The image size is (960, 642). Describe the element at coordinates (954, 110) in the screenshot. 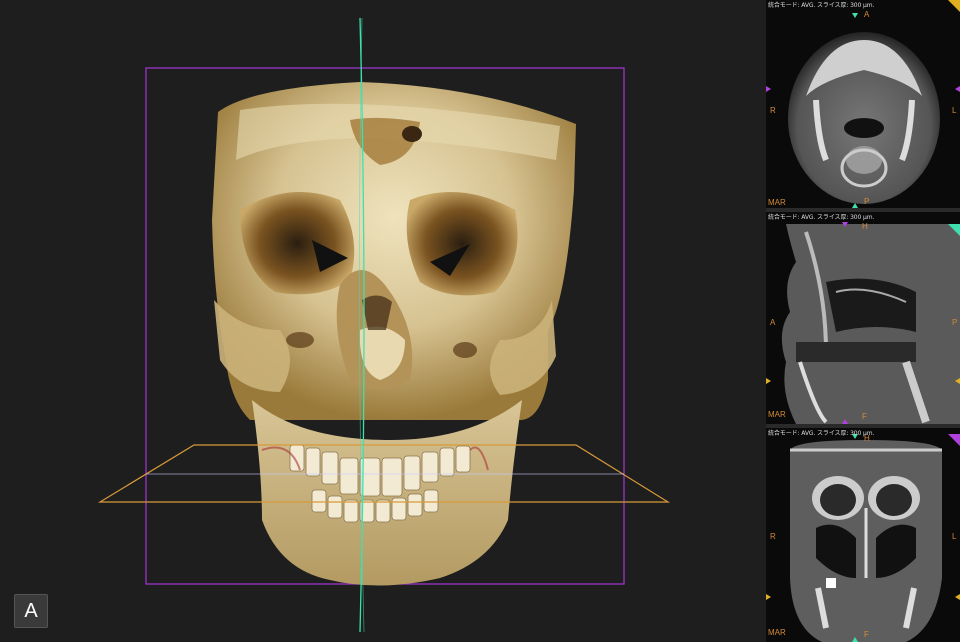

I see `axial-right-label: L` at that location.